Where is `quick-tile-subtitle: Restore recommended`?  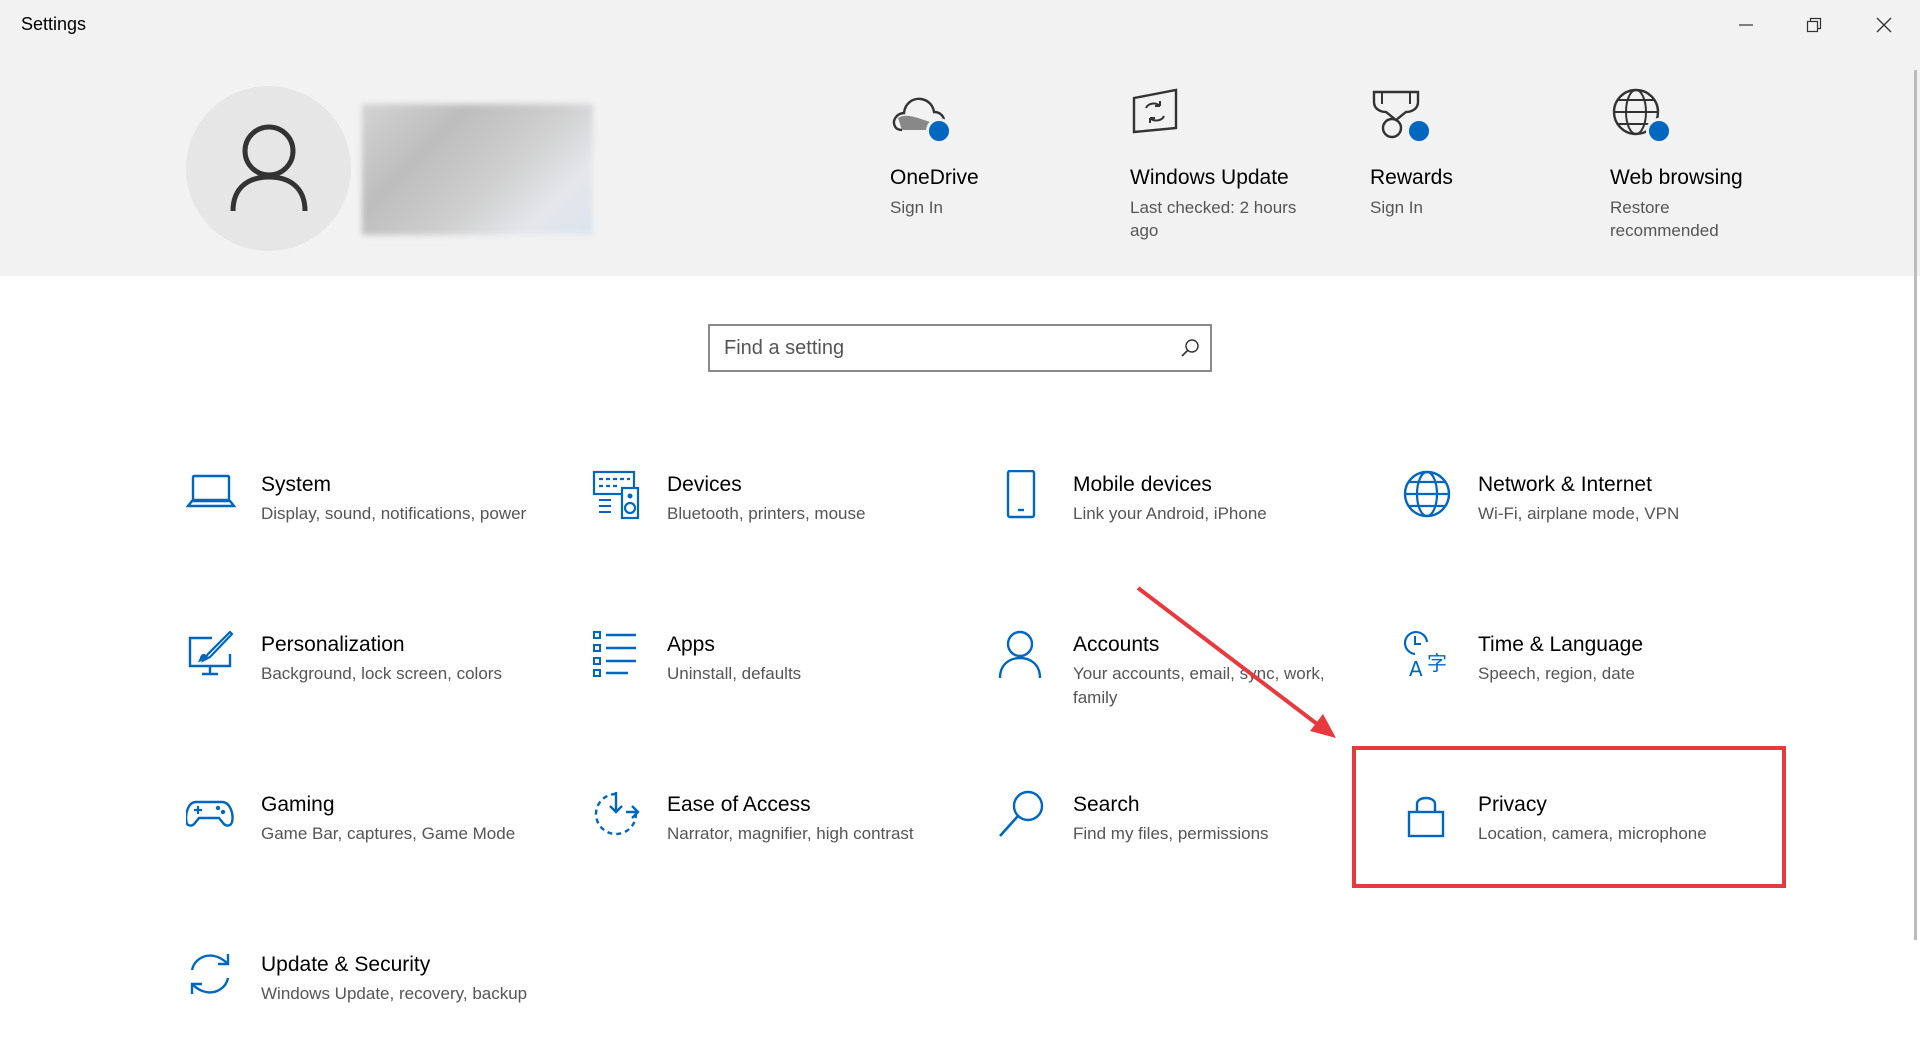
quick-tile-subtitle: Restore recommended is located at coordinates (1664, 219).